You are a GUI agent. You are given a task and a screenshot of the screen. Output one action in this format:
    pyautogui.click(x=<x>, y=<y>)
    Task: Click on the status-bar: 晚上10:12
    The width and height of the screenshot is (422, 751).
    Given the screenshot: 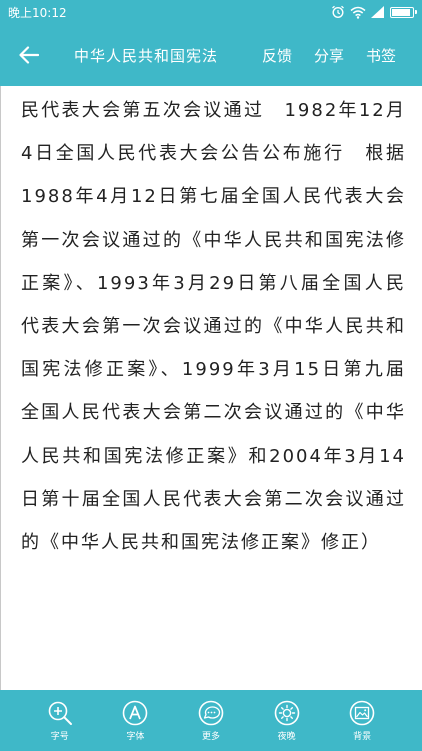 What is the action you would take?
    pyautogui.click(x=211, y=12)
    